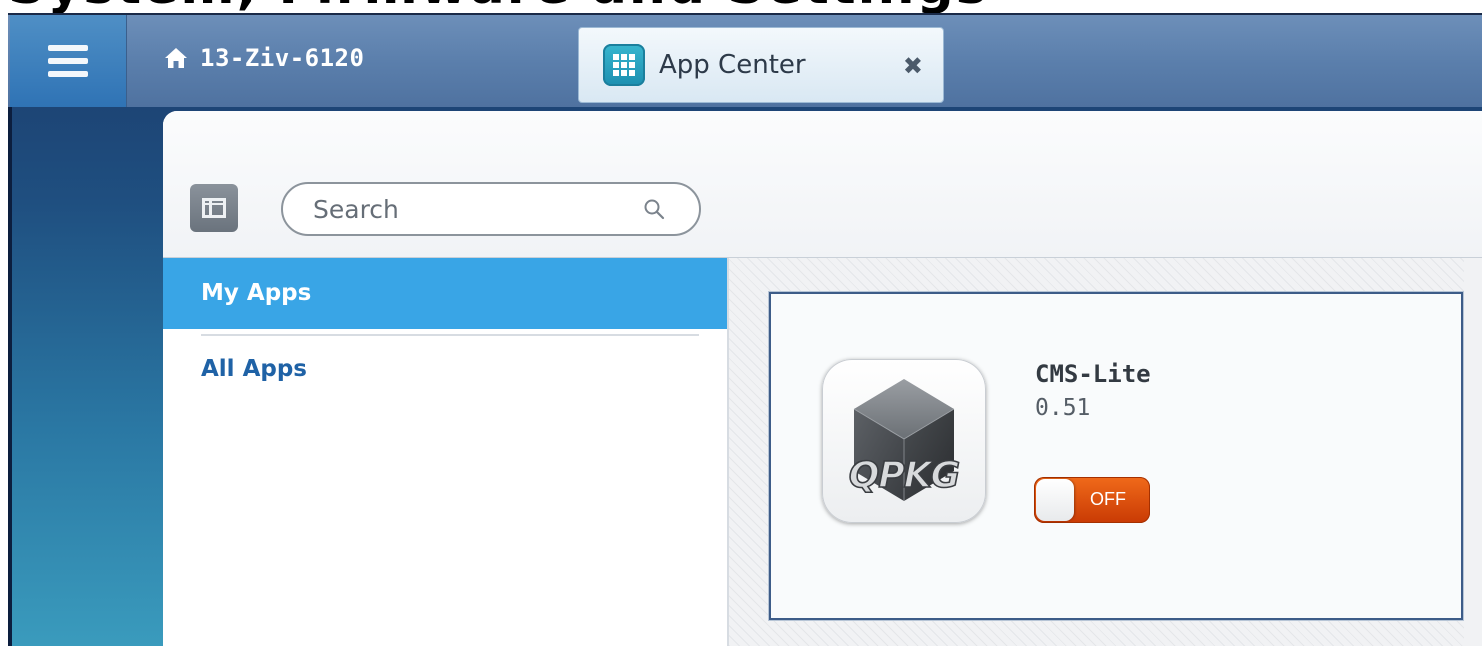 The image size is (1482, 646). I want to click on cropped-page-heading-strip: System, Firmware and Settings, so click(741, 6).